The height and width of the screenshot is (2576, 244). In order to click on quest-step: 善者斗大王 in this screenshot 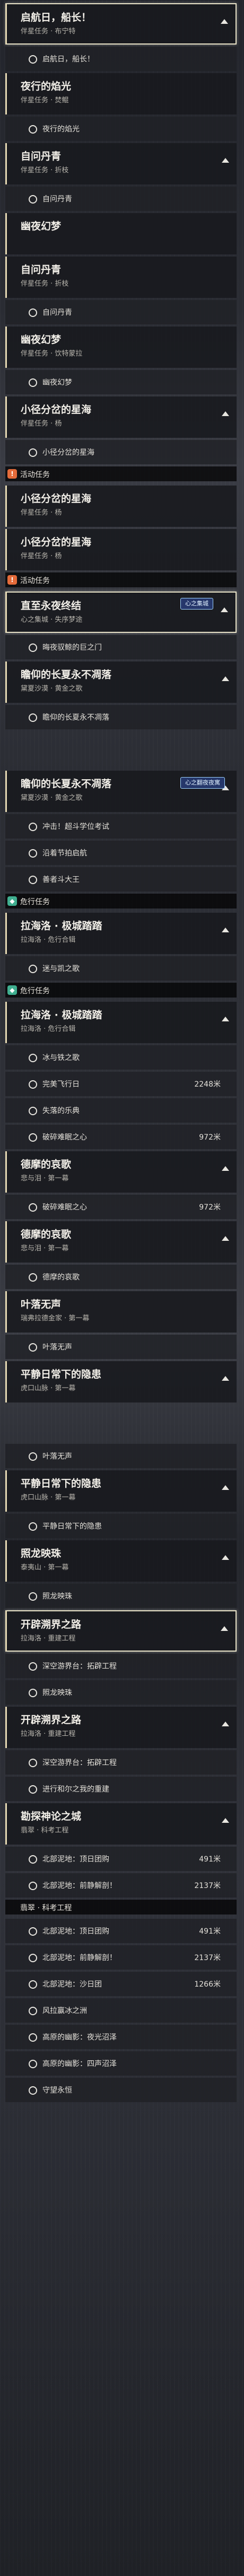, I will do `click(121, 879)`.